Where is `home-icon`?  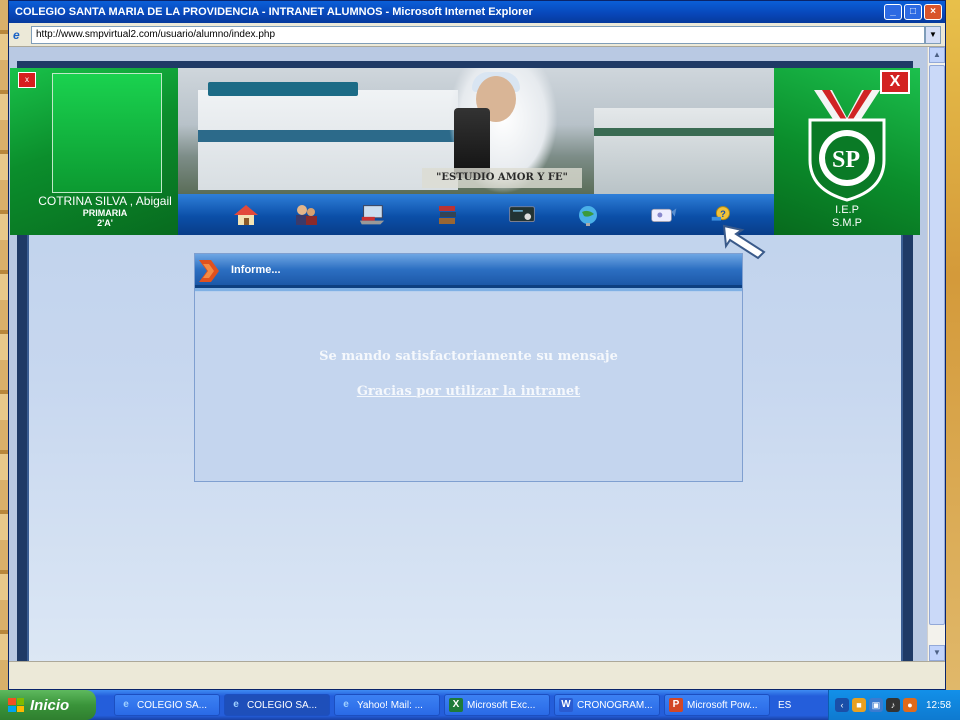
home-icon is located at coordinates (246, 215).